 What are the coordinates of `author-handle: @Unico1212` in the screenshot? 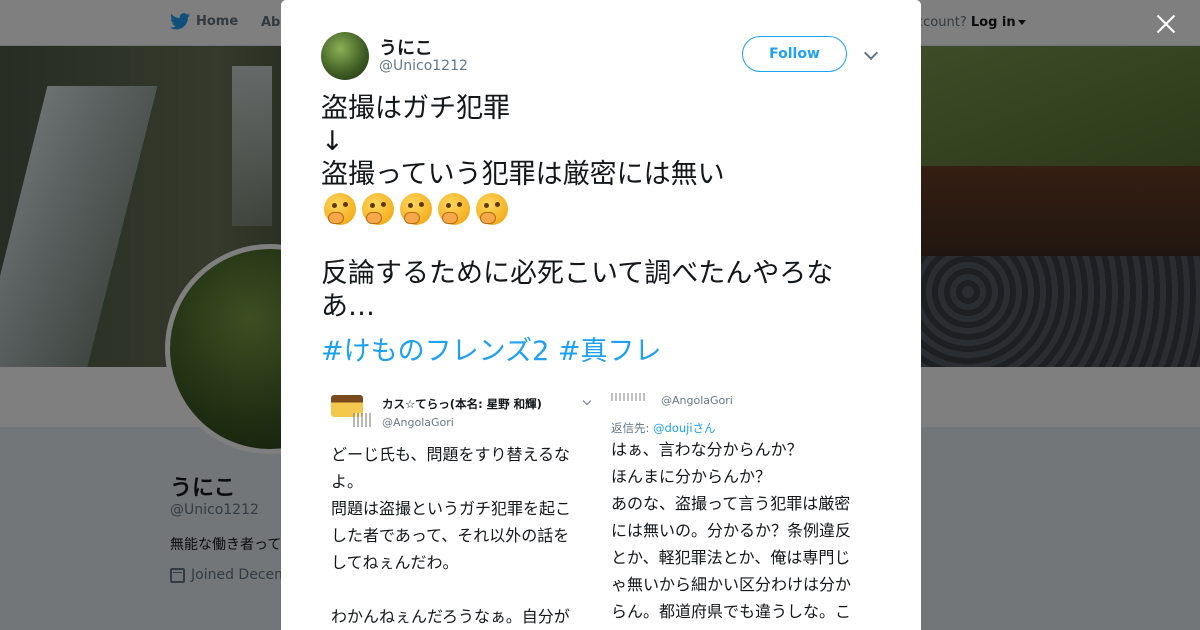 It's located at (423, 66).